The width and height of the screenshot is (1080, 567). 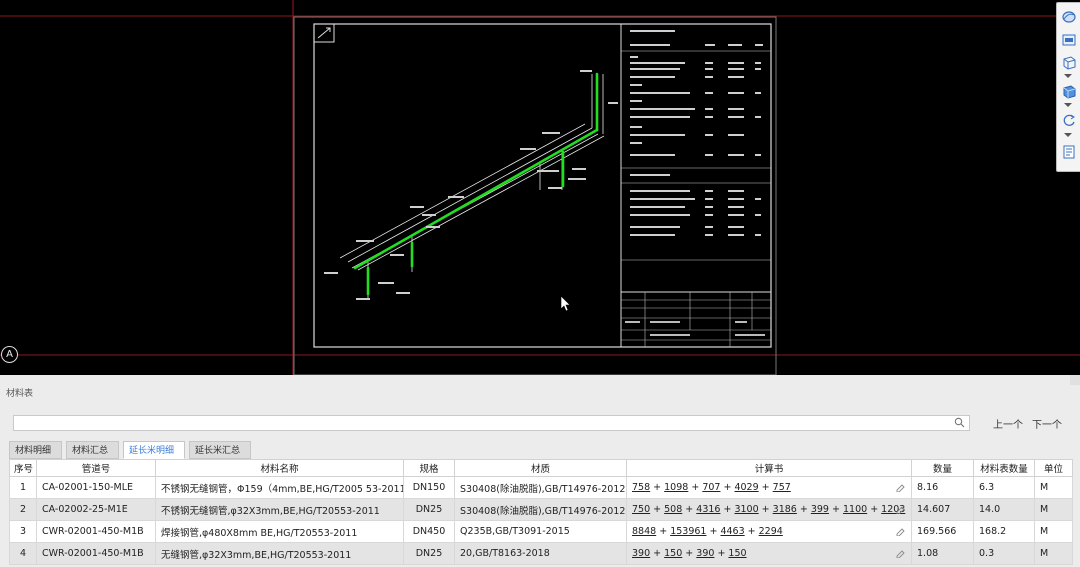 What do you see at coordinates (23, 531) in the screenshot?
I see `row-index: 3` at bounding box center [23, 531].